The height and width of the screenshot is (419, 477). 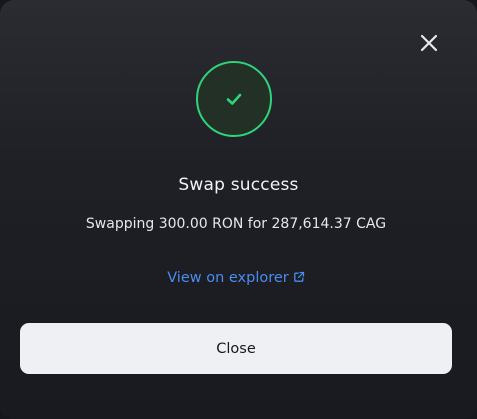 I want to click on close-icon-button, so click(x=429, y=43).